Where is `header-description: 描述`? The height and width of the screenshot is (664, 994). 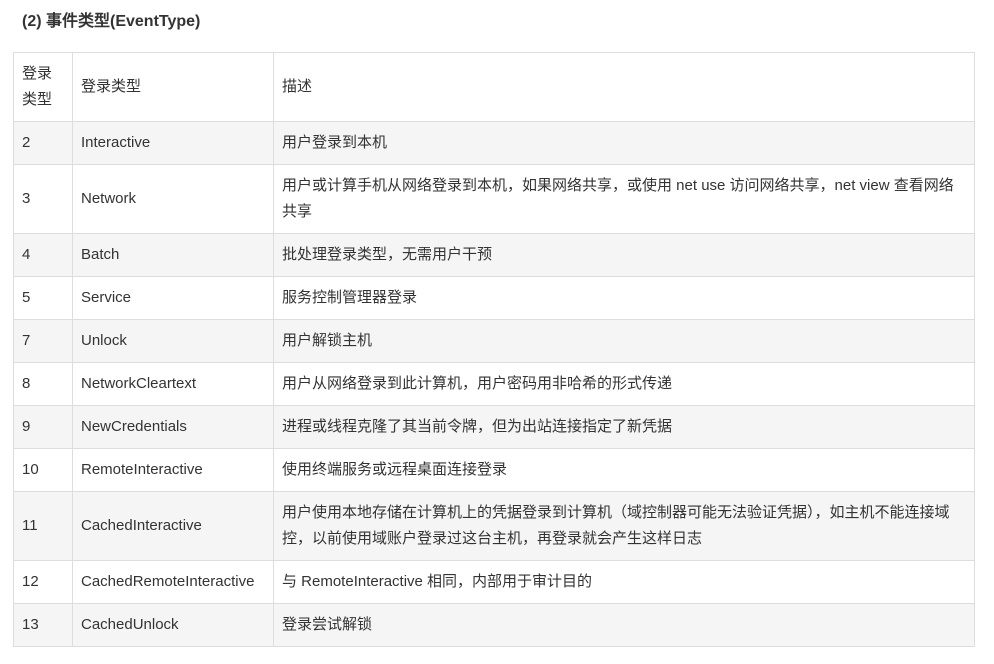 header-description: 描述 is located at coordinates (624, 87).